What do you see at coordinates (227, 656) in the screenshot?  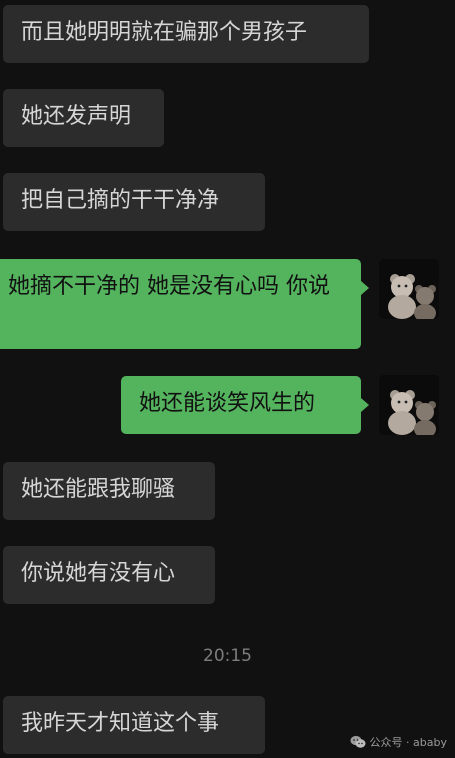 I see `message-timestamp: 20:15` at bounding box center [227, 656].